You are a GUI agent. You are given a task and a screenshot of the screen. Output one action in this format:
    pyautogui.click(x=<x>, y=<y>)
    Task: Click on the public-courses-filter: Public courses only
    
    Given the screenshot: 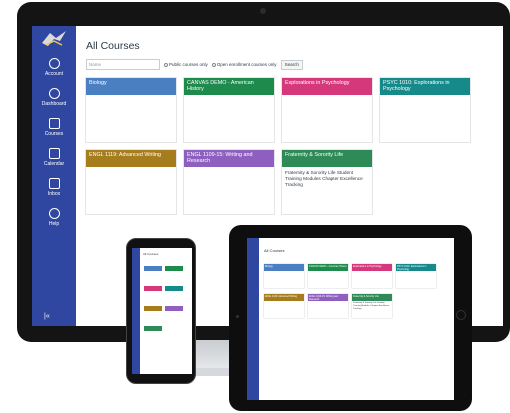 What is the action you would take?
    pyautogui.click(x=186, y=64)
    